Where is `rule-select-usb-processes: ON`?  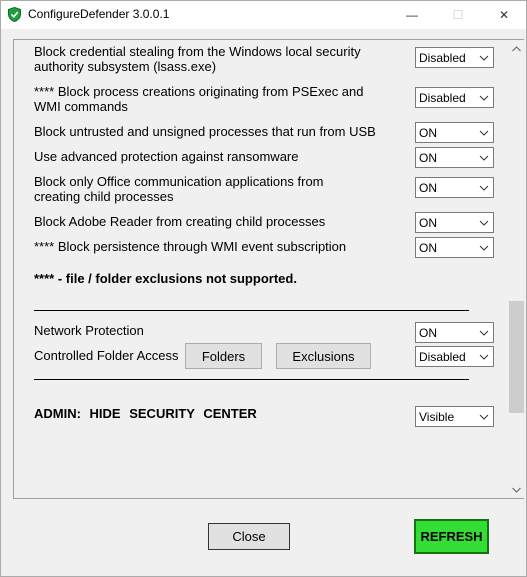
rule-select-usb-processes: ON is located at coordinates (454, 132).